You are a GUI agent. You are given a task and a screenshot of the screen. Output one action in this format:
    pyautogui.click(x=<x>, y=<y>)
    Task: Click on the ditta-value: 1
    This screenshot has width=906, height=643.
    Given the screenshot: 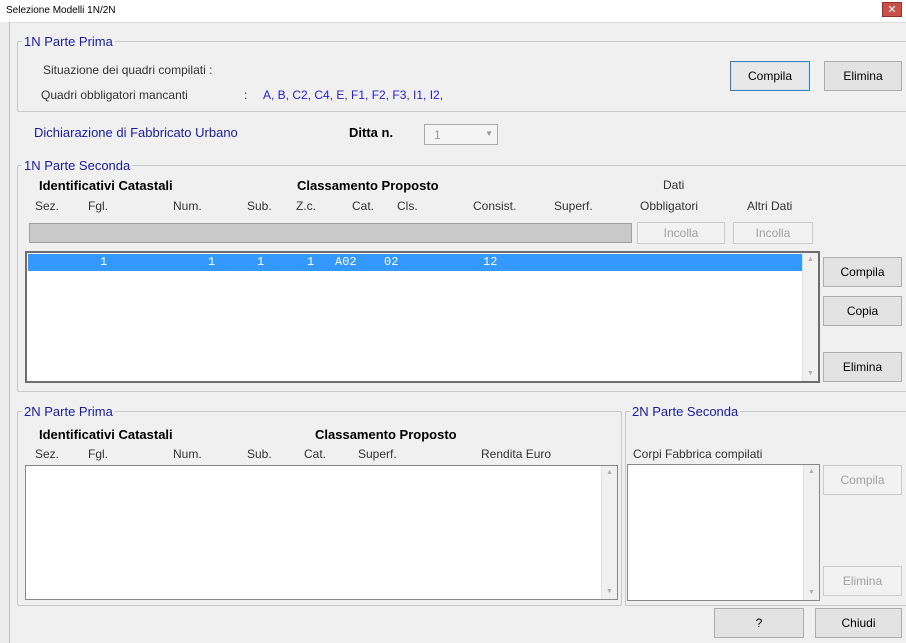 What is the action you would take?
    pyautogui.click(x=437, y=135)
    